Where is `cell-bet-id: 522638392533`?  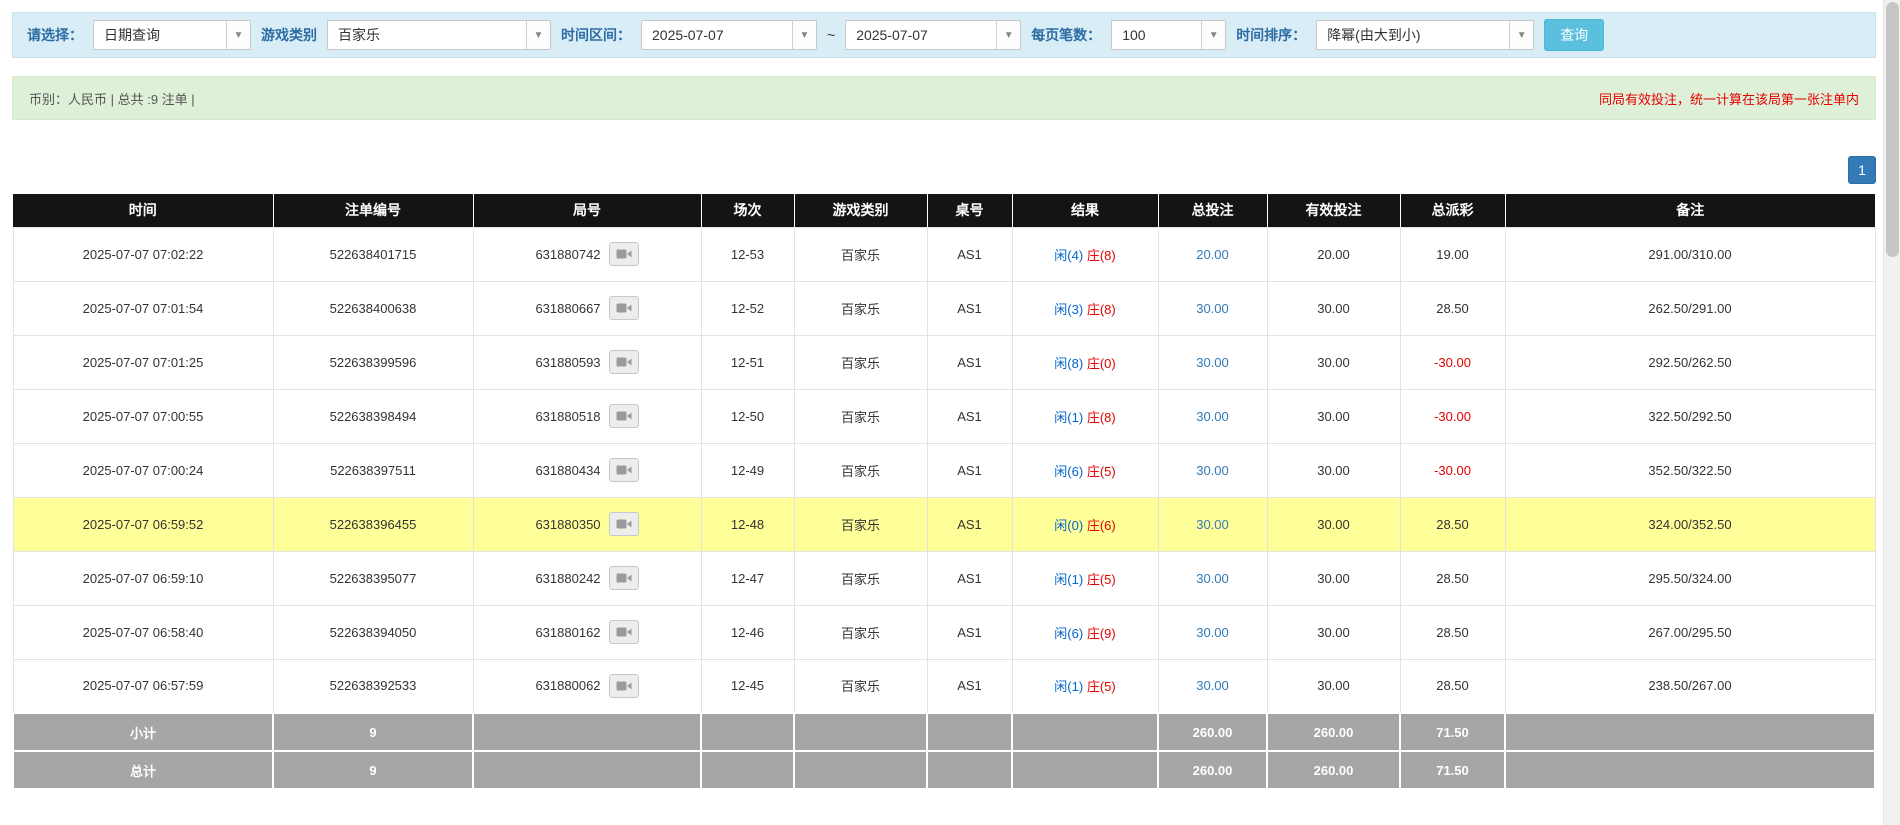 cell-bet-id: 522638392533 is located at coordinates (373, 686).